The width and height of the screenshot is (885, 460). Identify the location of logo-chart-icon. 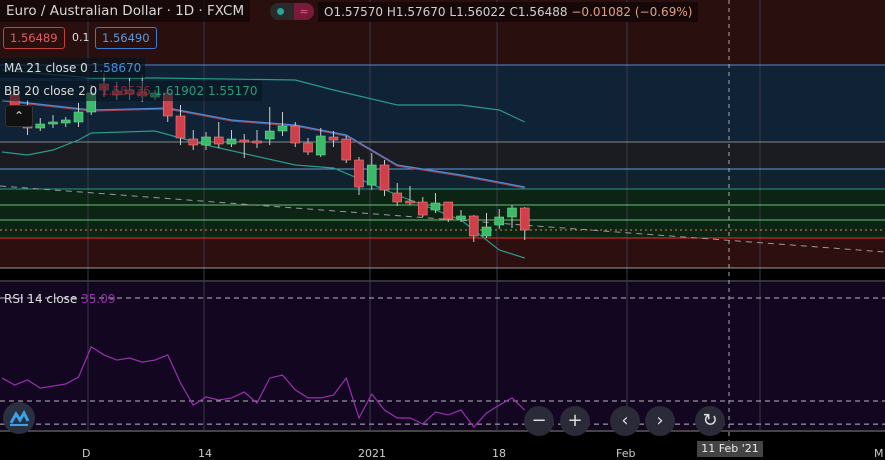
(19, 417).